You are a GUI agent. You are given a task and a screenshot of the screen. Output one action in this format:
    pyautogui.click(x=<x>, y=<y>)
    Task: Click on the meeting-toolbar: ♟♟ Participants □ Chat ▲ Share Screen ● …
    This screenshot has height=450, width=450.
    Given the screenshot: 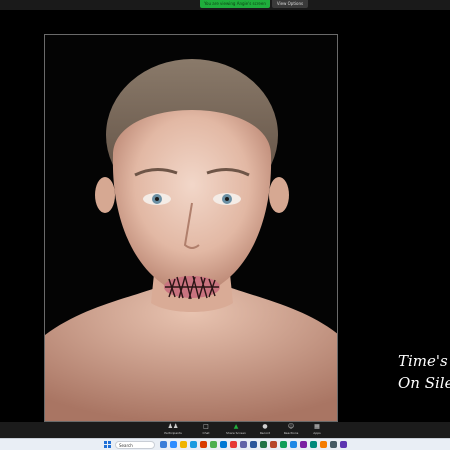 What is the action you would take?
    pyautogui.click(x=225, y=430)
    